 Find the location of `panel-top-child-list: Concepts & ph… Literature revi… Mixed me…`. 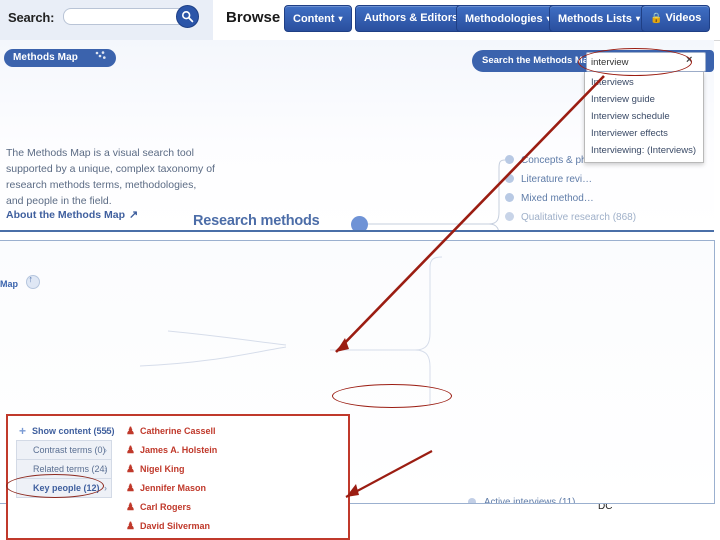

panel-top-child-list: Concepts & ph… Literature revi… Mixed me… is located at coordinates (609, 193).